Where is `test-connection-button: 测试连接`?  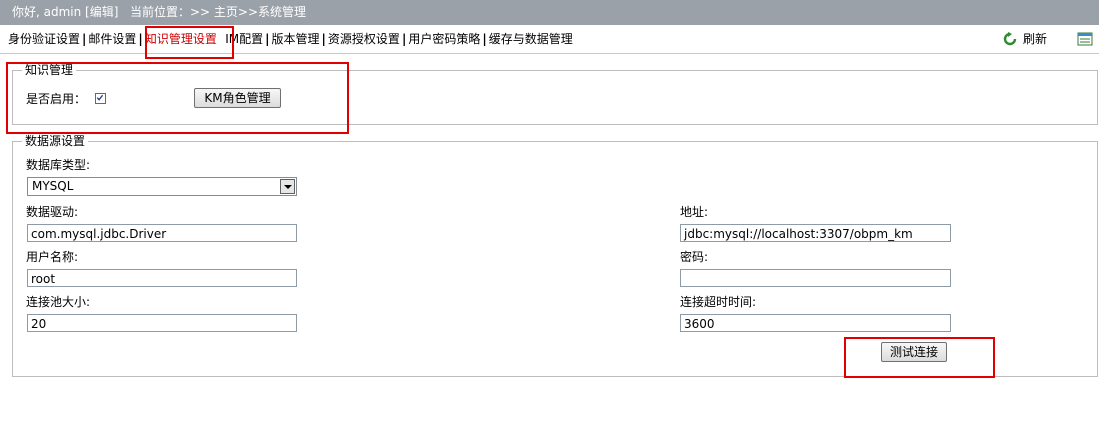 test-connection-button: 测试连接 is located at coordinates (914, 352).